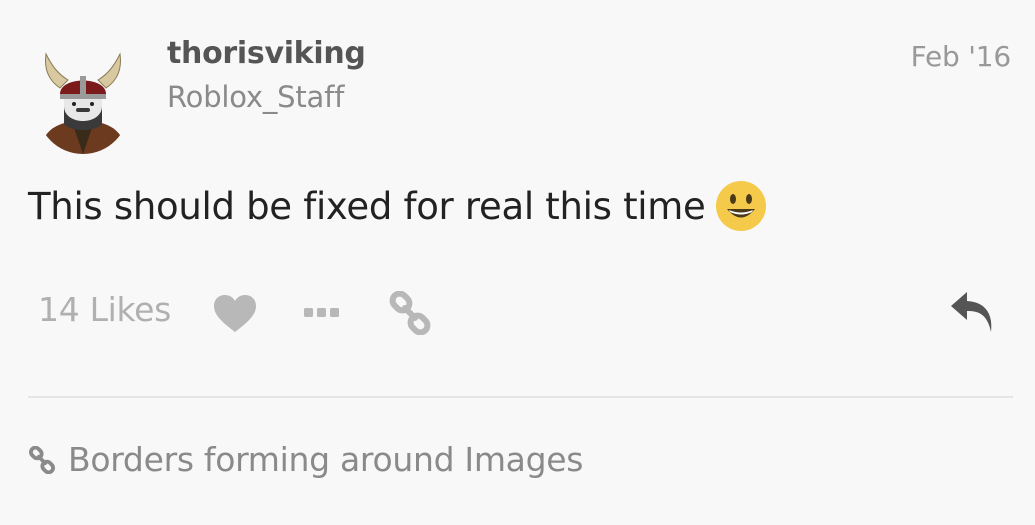  I want to click on linked-topic-title: Borders forming around Images, so click(325, 459).